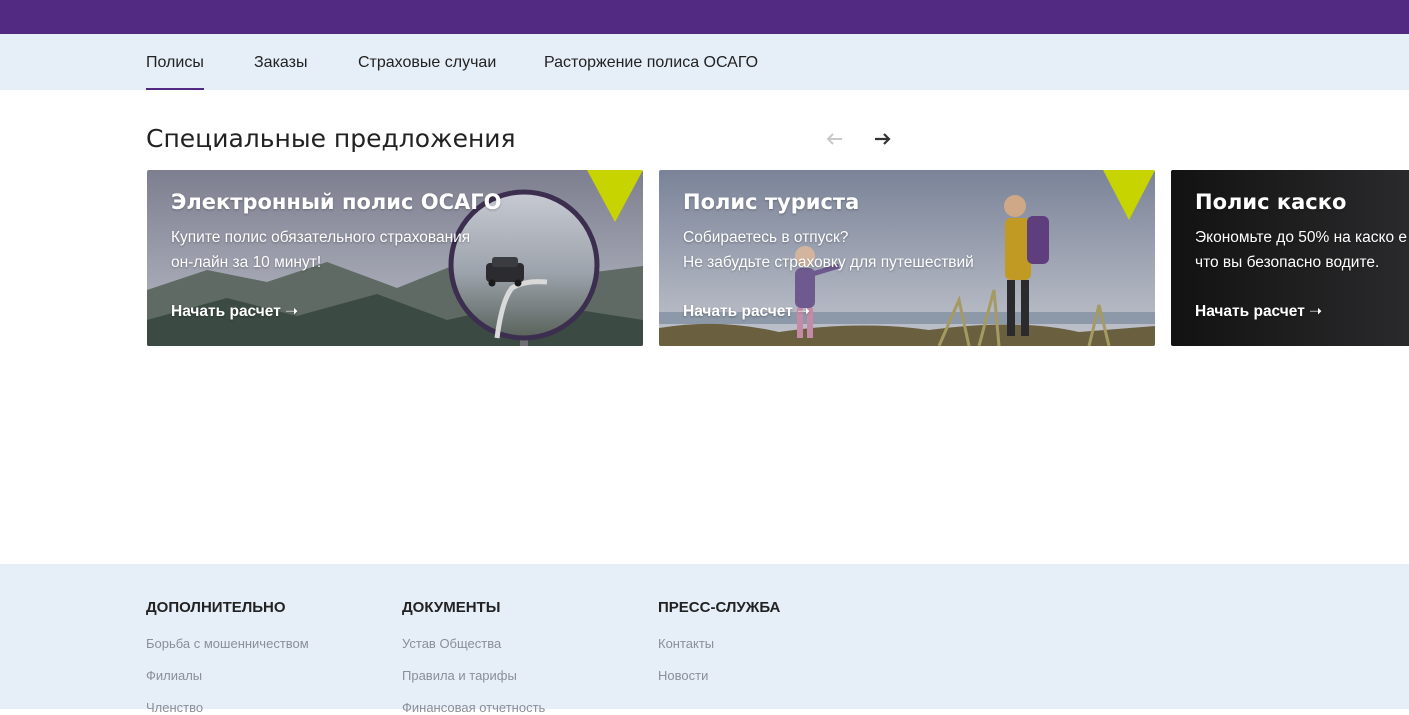 The width and height of the screenshot is (1409, 715). What do you see at coordinates (473, 707) in the screenshot?
I see `footer-link: Финансовая отчетность` at bounding box center [473, 707].